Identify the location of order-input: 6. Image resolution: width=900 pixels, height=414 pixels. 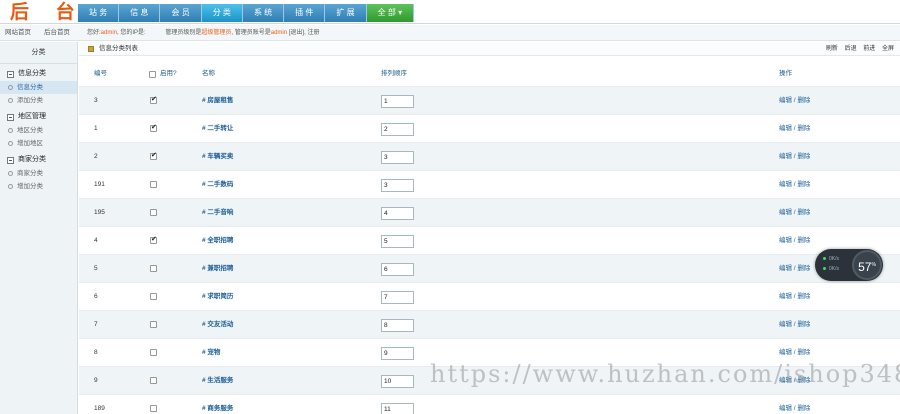
(397, 269).